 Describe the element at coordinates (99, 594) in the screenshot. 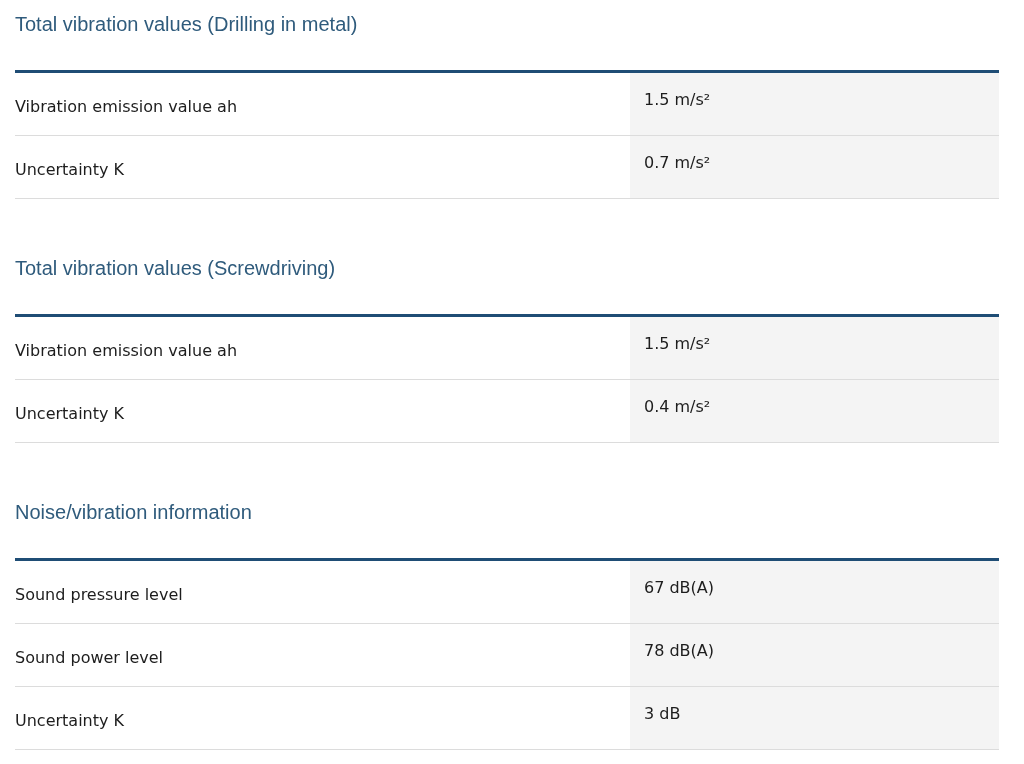

I see `spec-label: Sound pressure level` at that location.